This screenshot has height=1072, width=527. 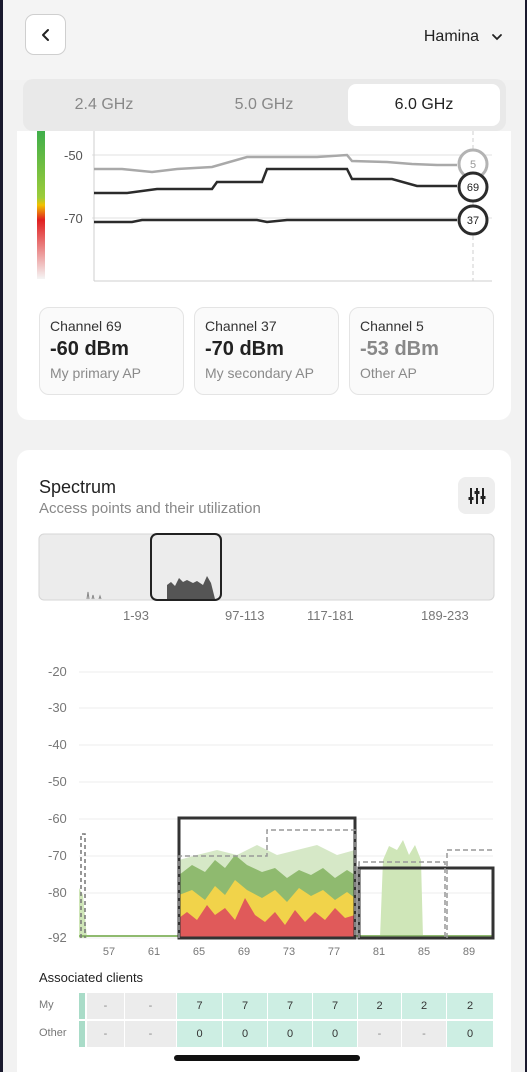 What do you see at coordinates (392, 326) in the screenshot?
I see `channel-label: Channel 5` at bounding box center [392, 326].